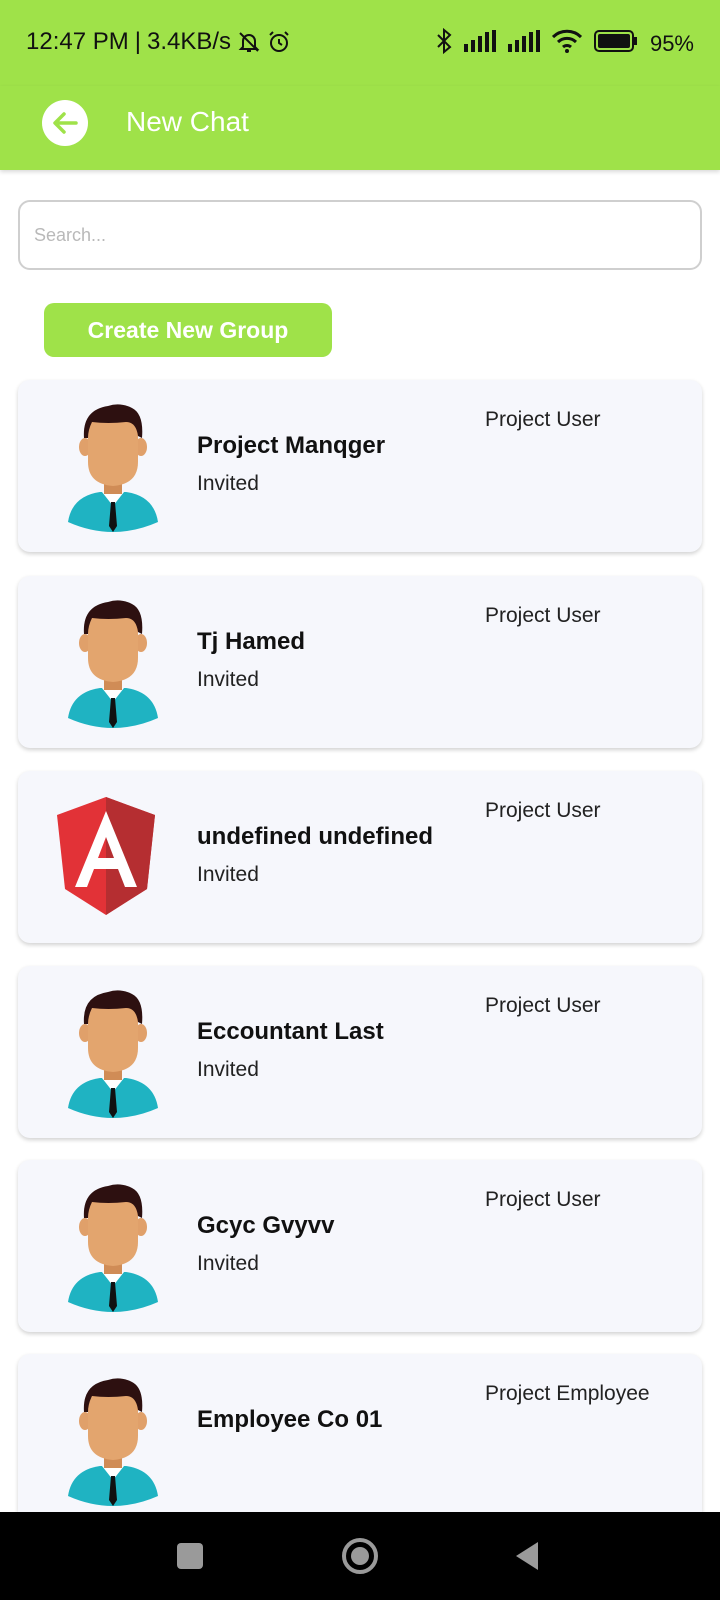  What do you see at coordinates (360, 235) in the screenshot?
I see `search-input` at bounding box center [360, 235].